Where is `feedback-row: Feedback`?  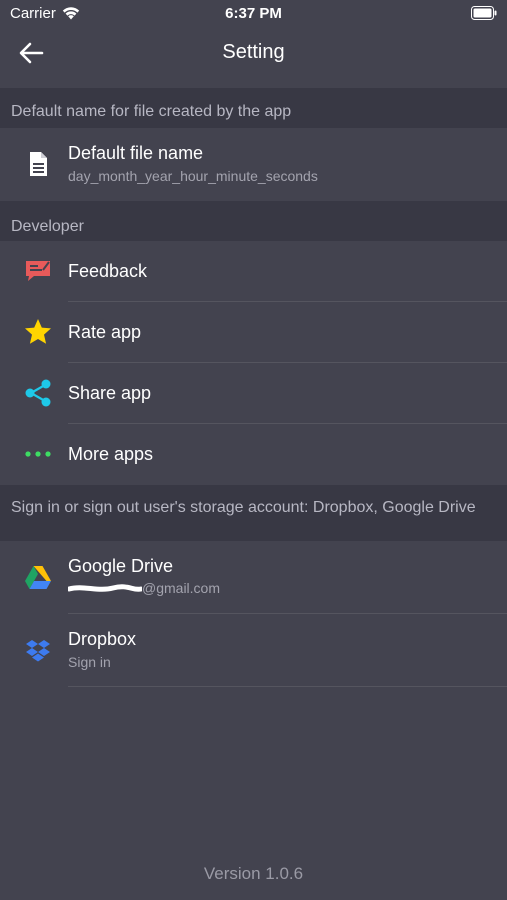 feedback-row: Feedback is located at coordinates (253, 271).